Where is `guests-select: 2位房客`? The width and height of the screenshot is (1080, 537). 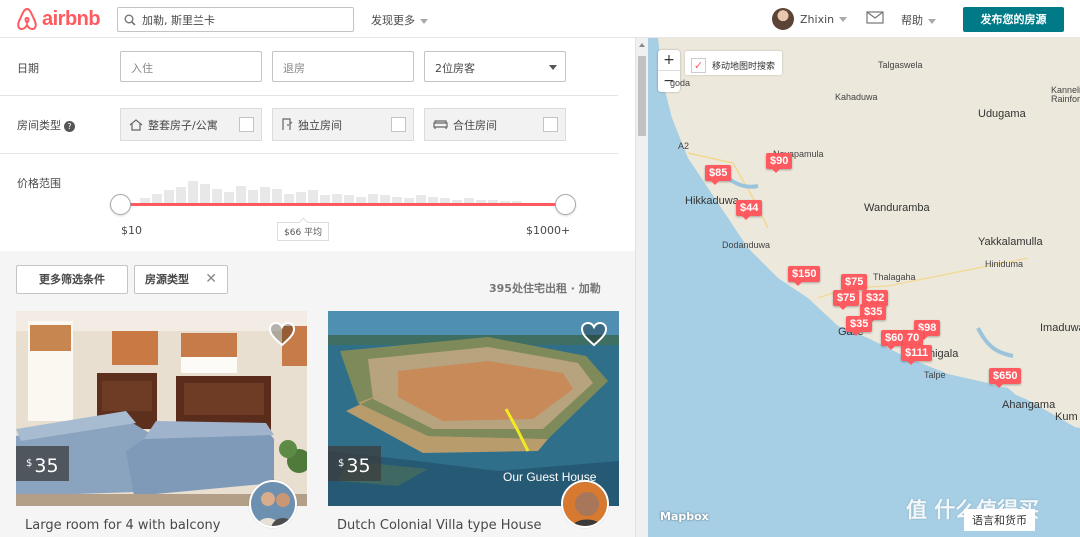
guests-select: 2位房客 is located at coordinates (495, 66).